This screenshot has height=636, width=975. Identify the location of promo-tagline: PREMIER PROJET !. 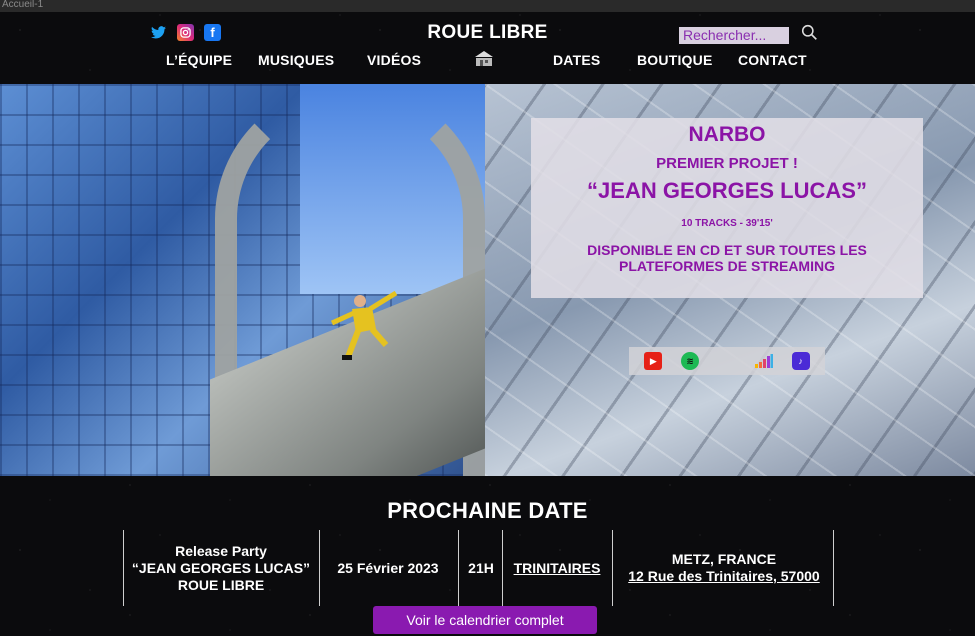
(727, 163).